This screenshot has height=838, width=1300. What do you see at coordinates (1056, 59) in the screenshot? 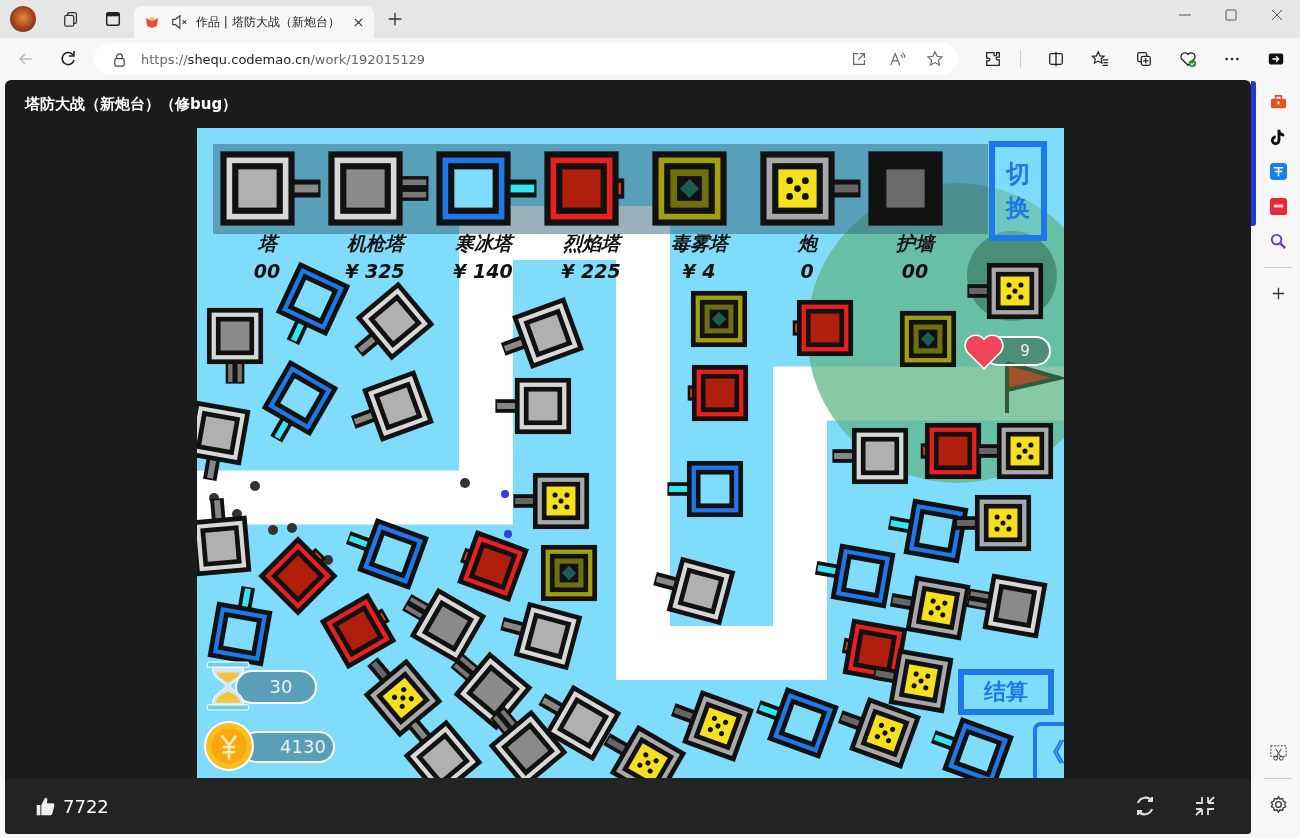
I see `split-screen-icon` at bounding box center [1056, 59].